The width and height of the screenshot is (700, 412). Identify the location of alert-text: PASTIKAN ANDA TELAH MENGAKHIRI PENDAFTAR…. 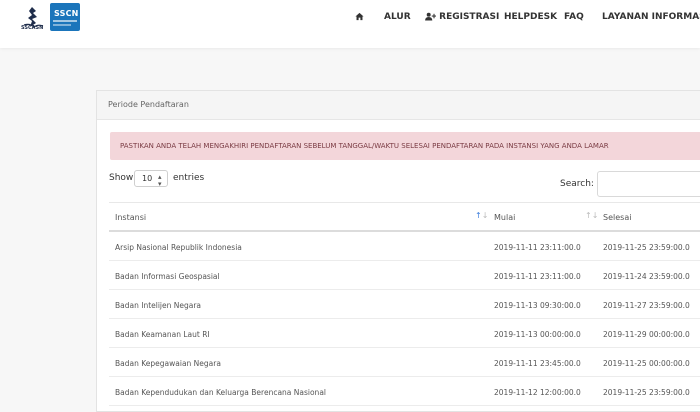
(364, 146).